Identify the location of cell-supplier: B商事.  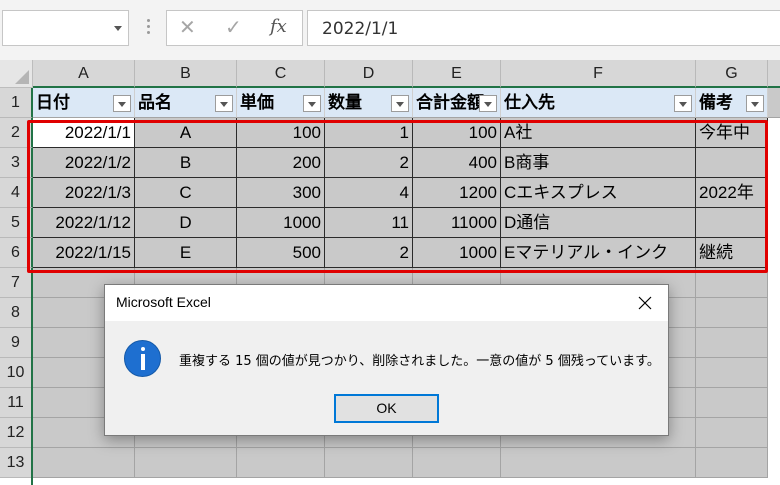
(598, 163).